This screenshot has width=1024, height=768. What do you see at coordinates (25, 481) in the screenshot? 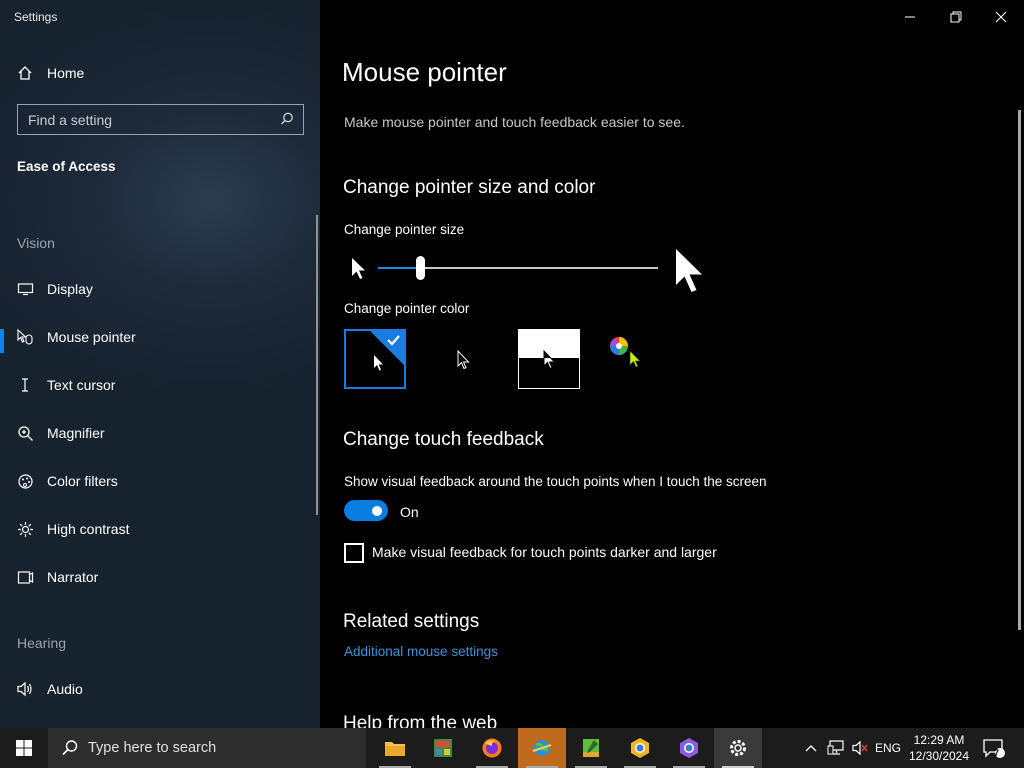
I see `color-filters-icon` at bounding box center [25, 481].